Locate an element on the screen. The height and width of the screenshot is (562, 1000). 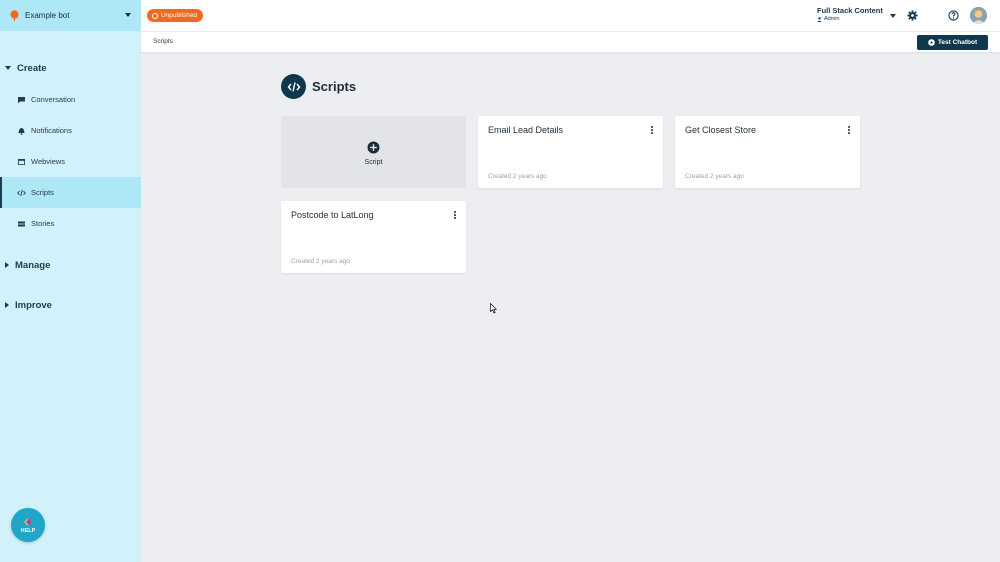
account-switcher: Full Stack Content Admin is located at coordinates (850, 14).